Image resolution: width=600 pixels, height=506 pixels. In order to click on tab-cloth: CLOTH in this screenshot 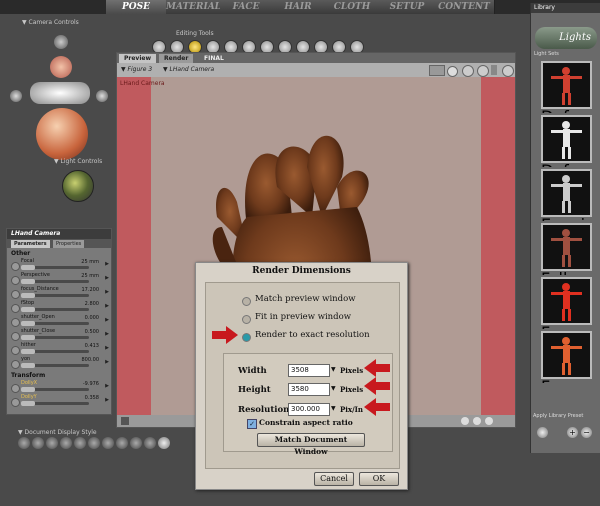, I will do `click(352, 7)`.